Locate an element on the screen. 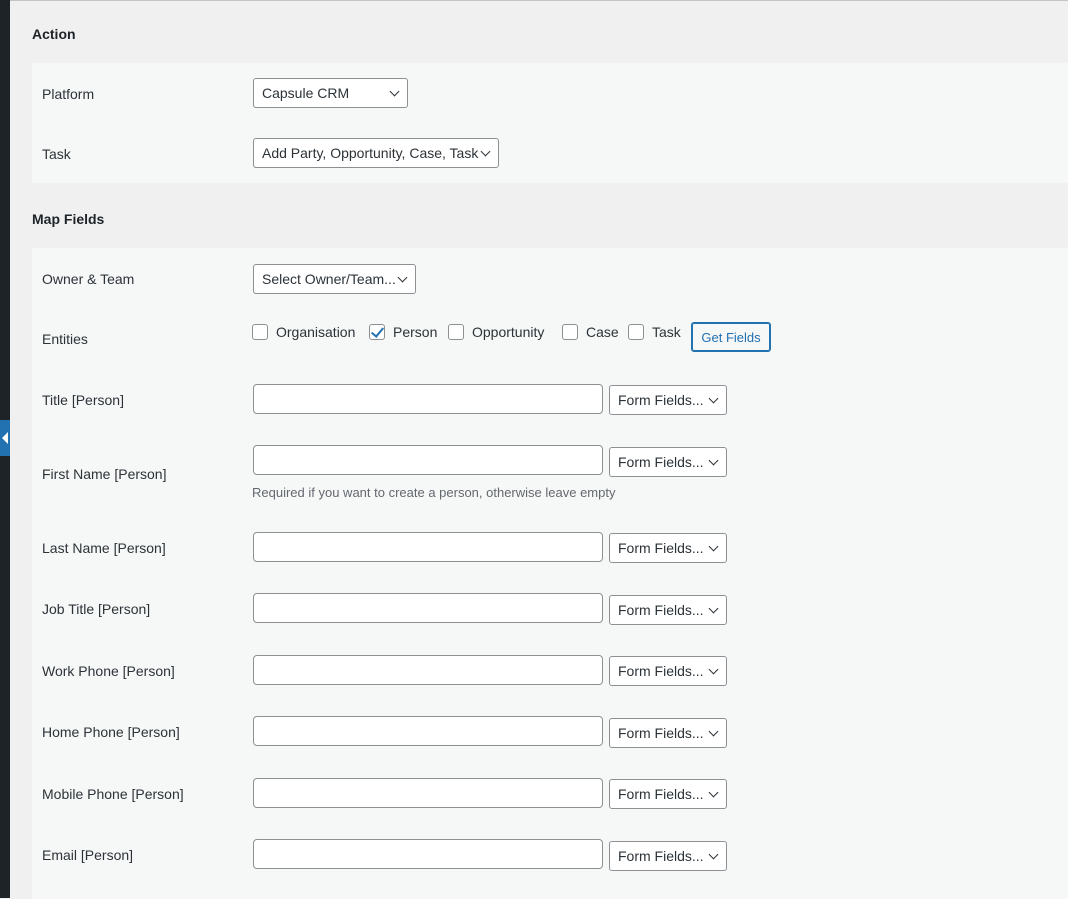  task-label: Task is located at coordinates (56, 154).